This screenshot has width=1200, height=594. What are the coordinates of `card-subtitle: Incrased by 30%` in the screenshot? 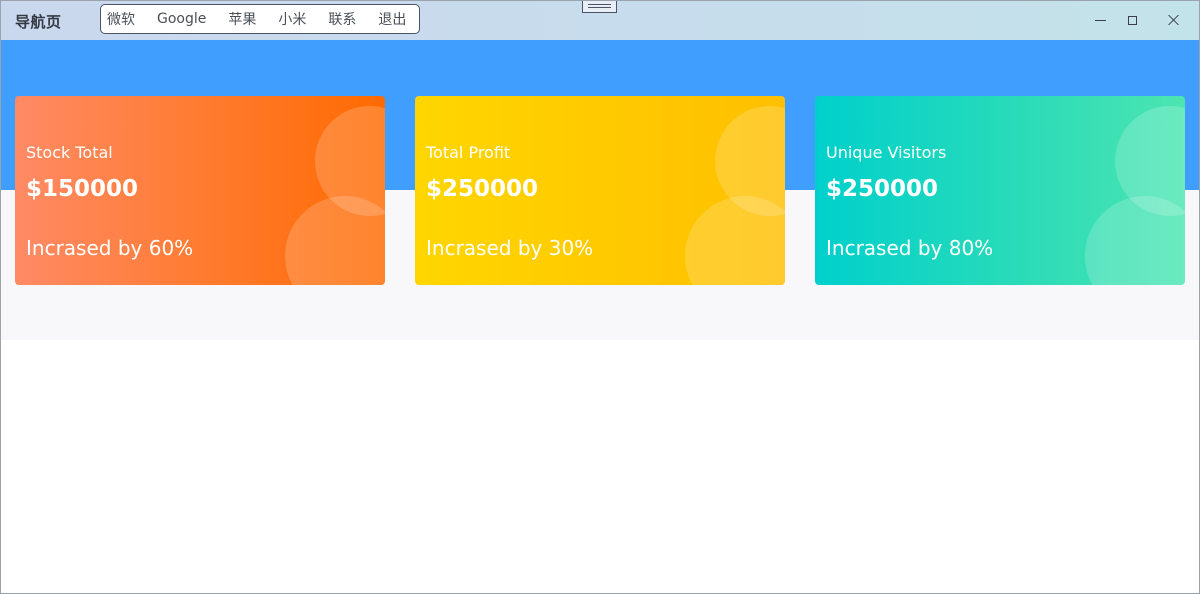 It's located at (510, 248).